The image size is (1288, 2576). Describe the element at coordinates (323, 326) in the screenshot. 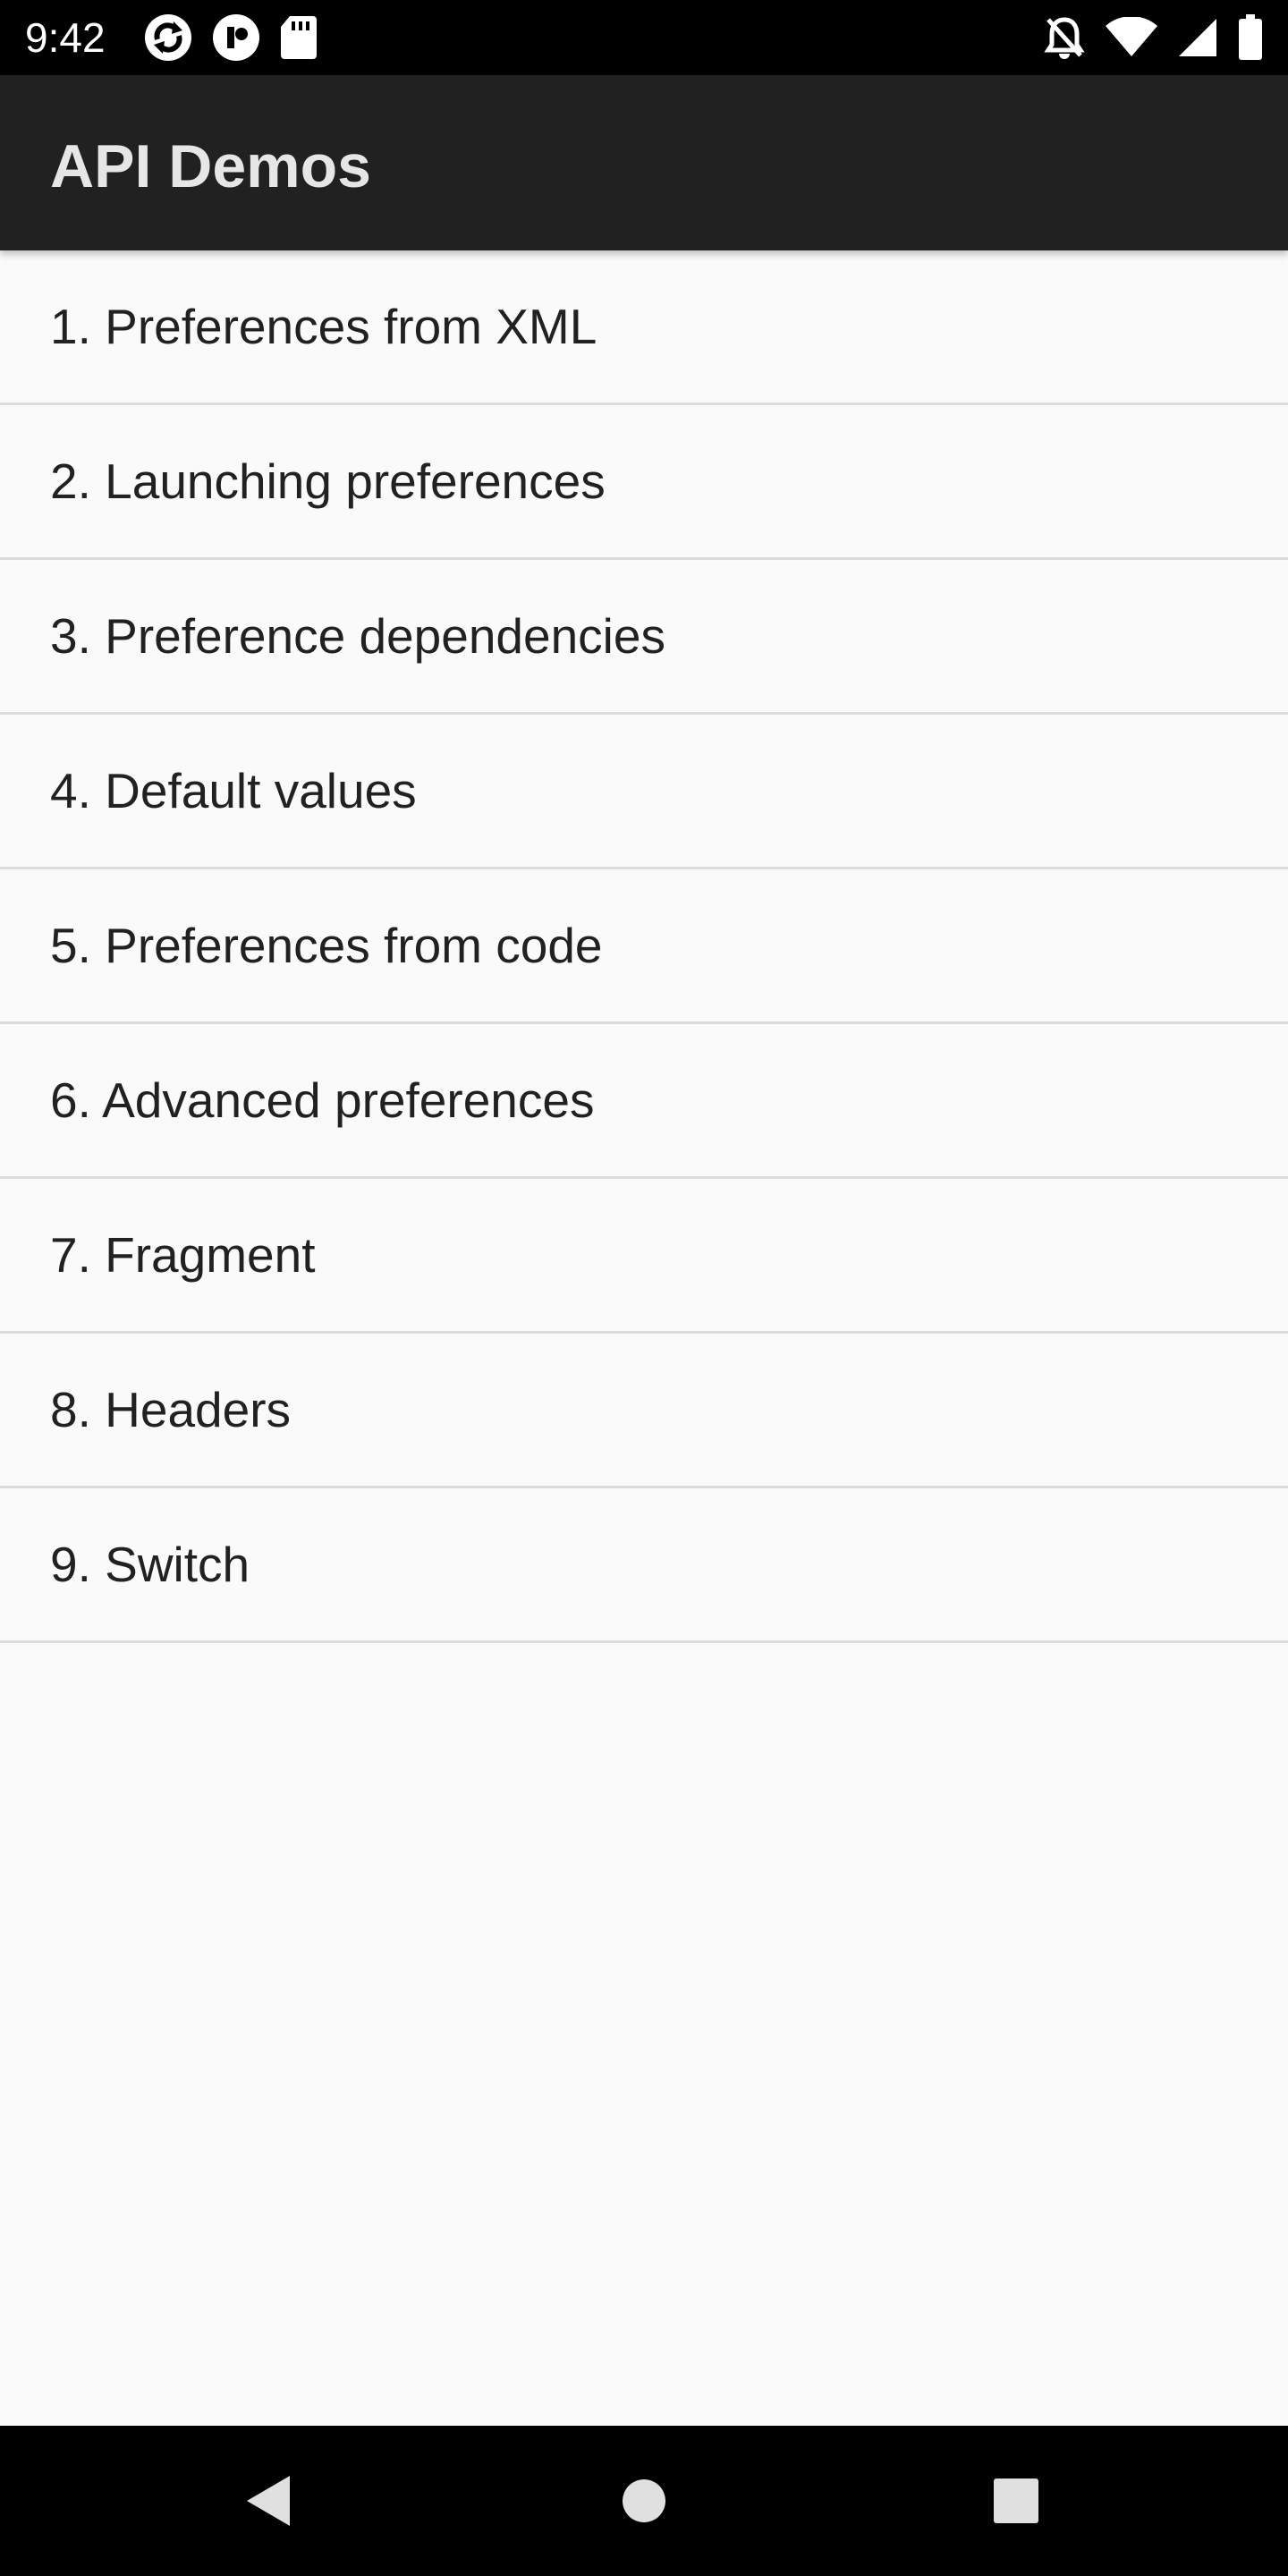

I see `list-item-label: 1. Preferences from XML` at that location.